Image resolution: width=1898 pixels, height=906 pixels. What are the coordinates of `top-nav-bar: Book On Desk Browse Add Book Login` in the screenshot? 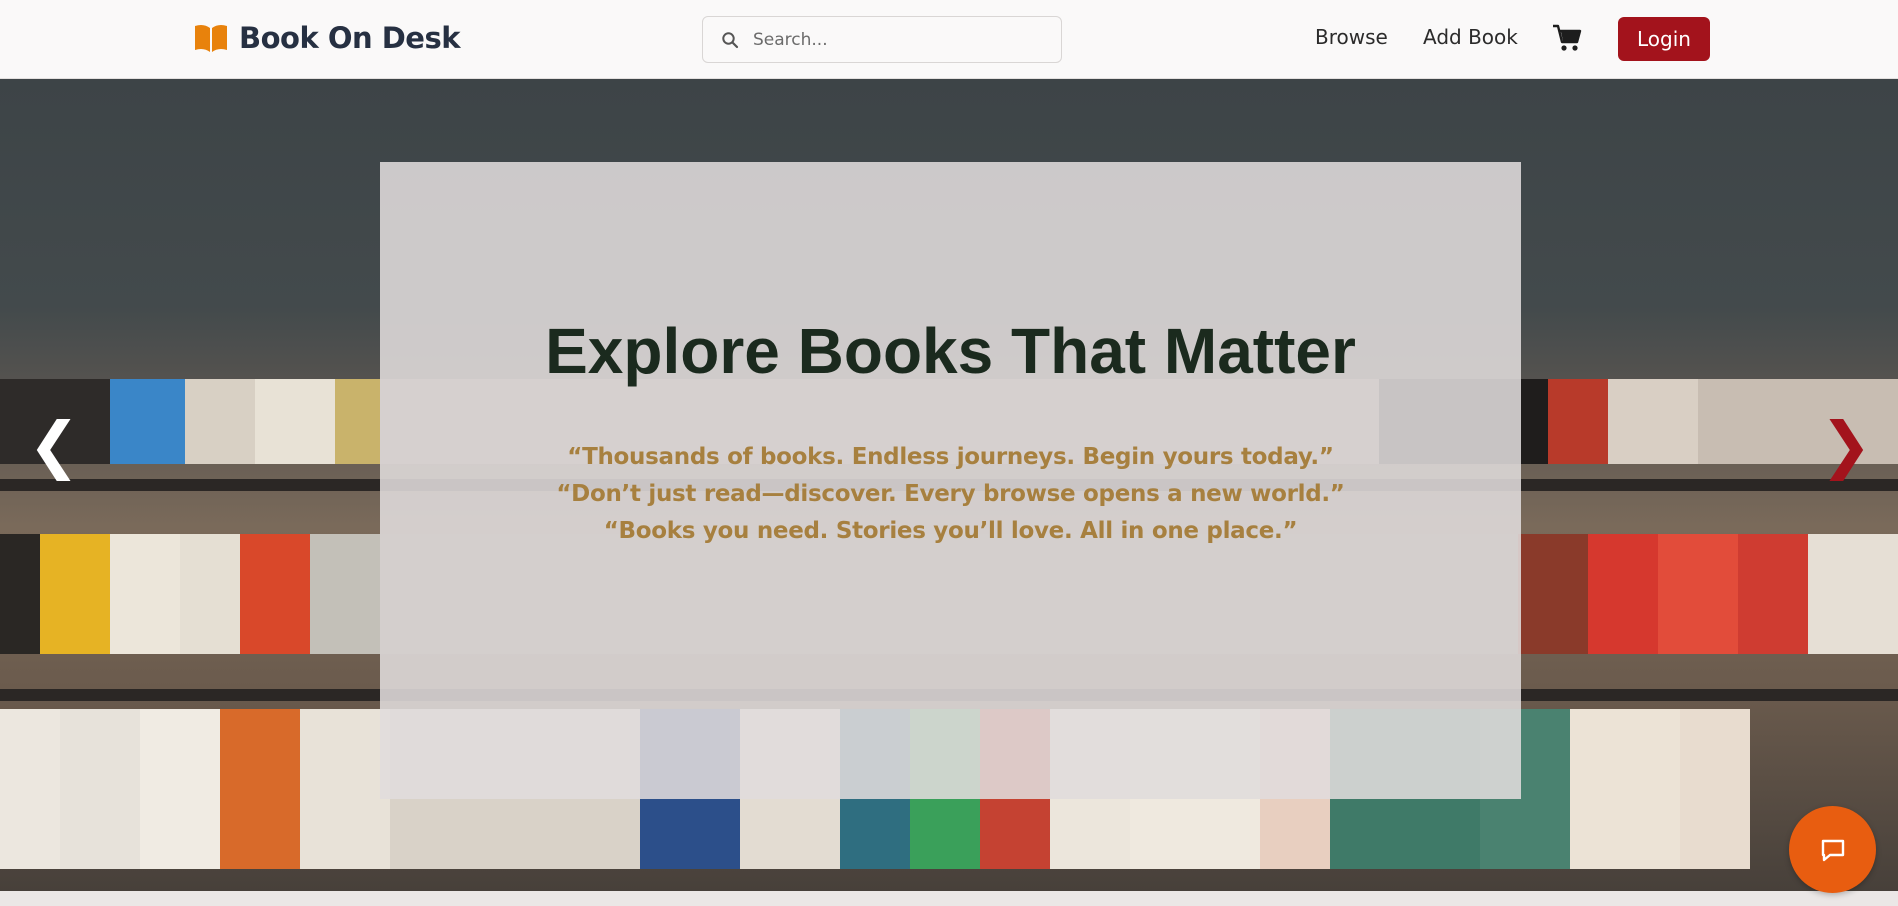 It's located at (949, 39).